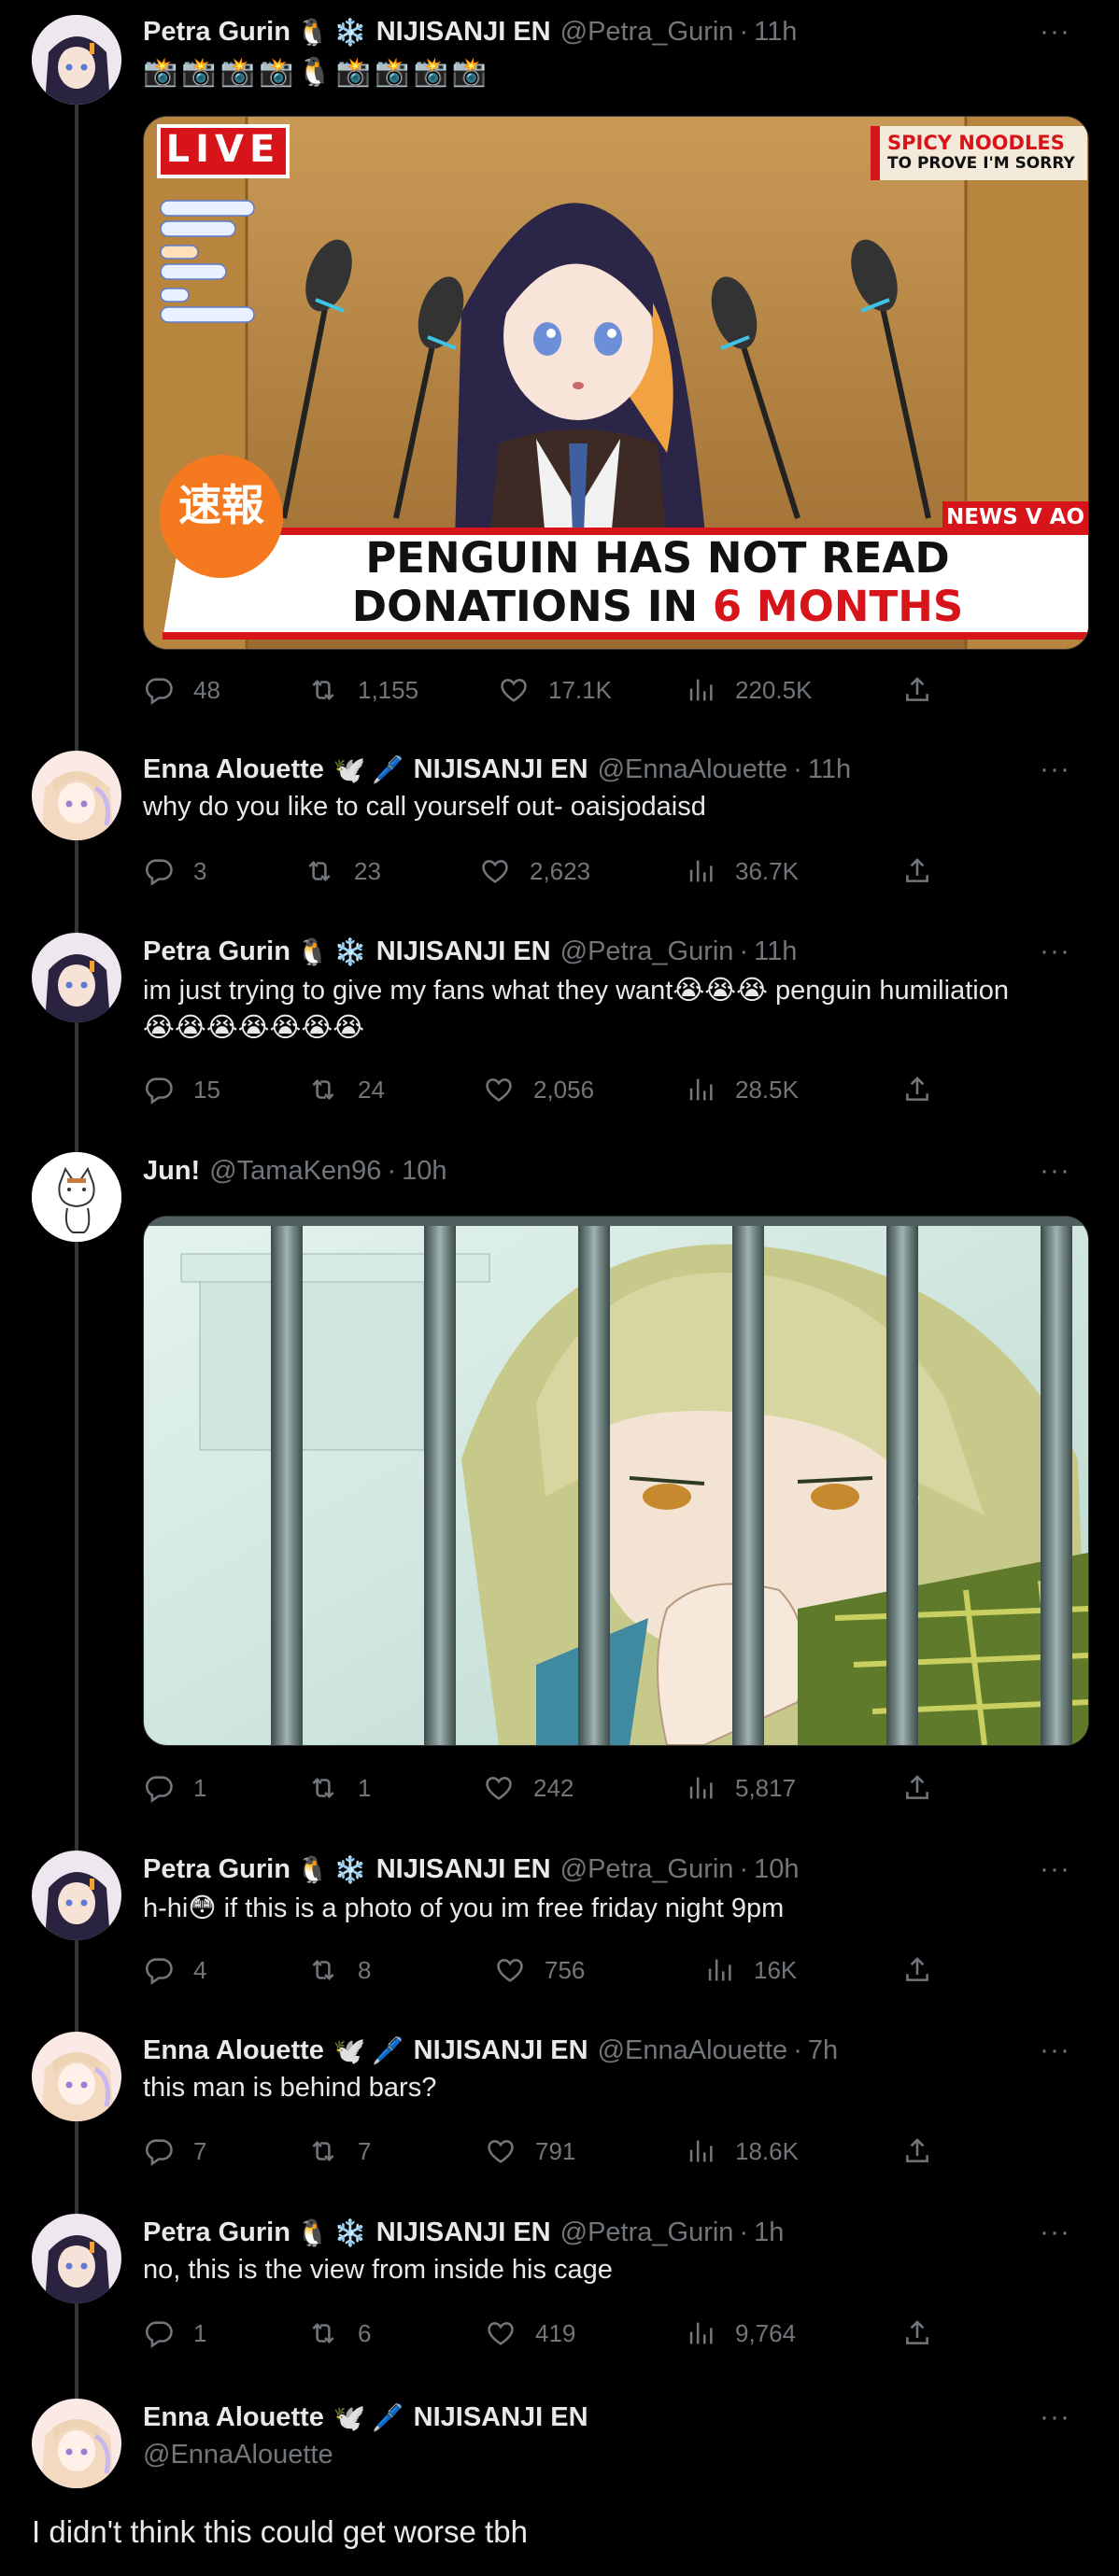 The image size is (1119, 2576). What do you see at coordinates (346, 1089) in the screenshot?
I see `retweet-button: 24` at bounding box center [346, 1089].